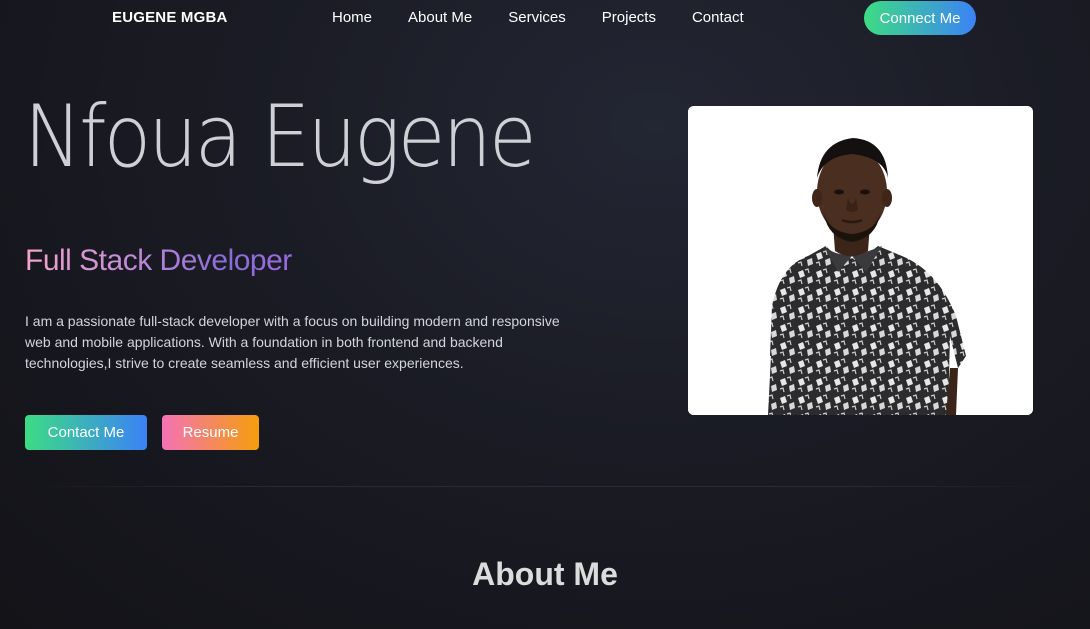  Describe the element at coordinates (210, 432) in the screenshot. I see `resume-button: Resume` at that location.